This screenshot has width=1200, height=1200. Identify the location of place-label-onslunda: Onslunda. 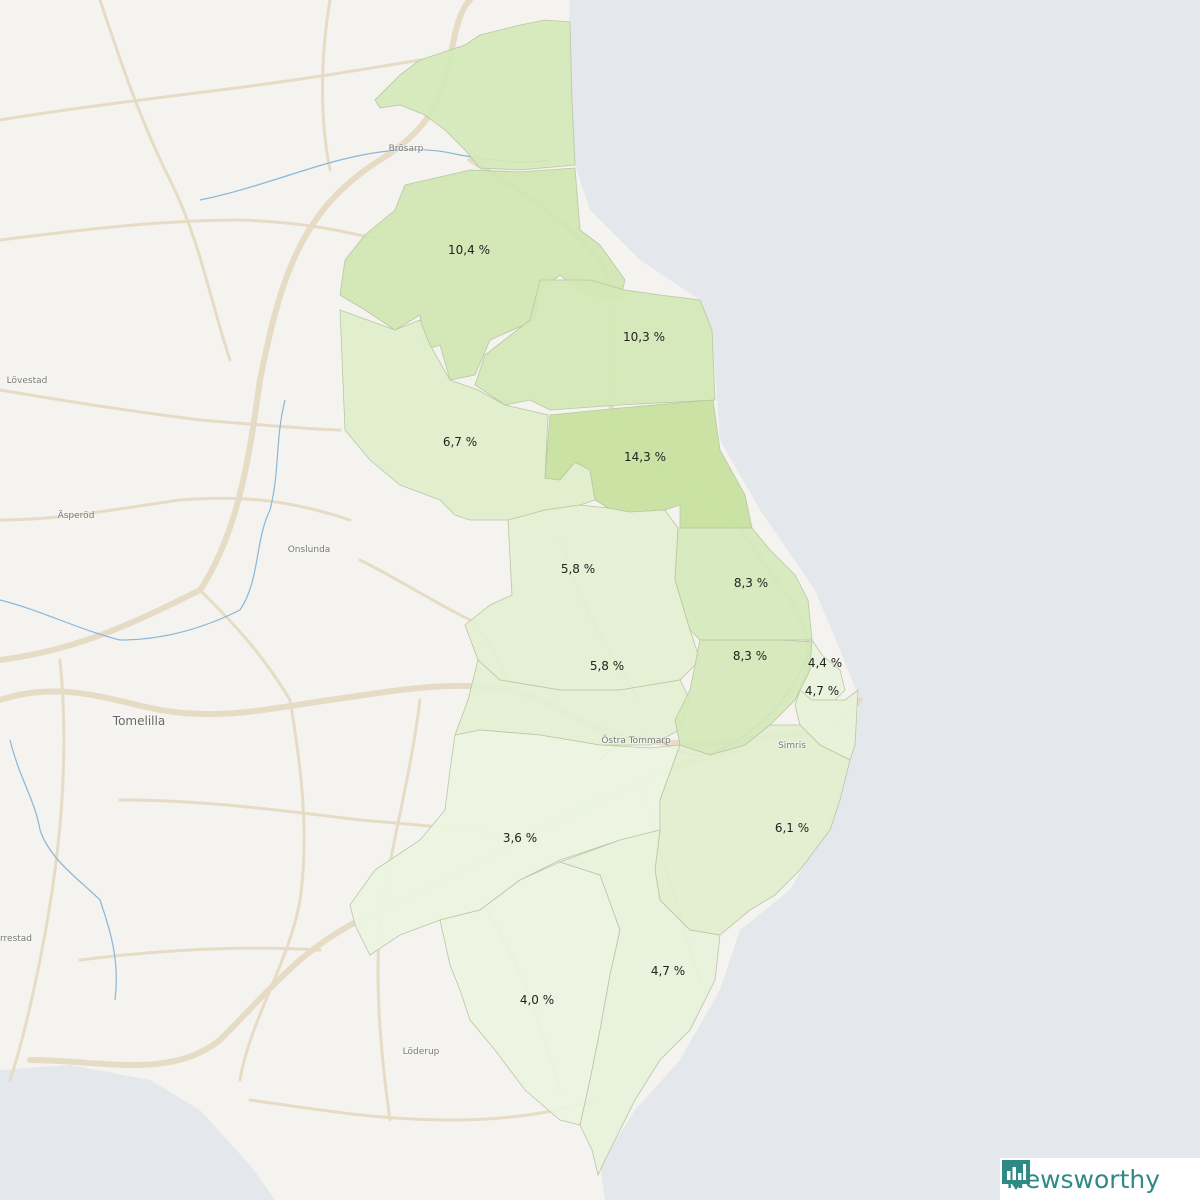
(309, 550).